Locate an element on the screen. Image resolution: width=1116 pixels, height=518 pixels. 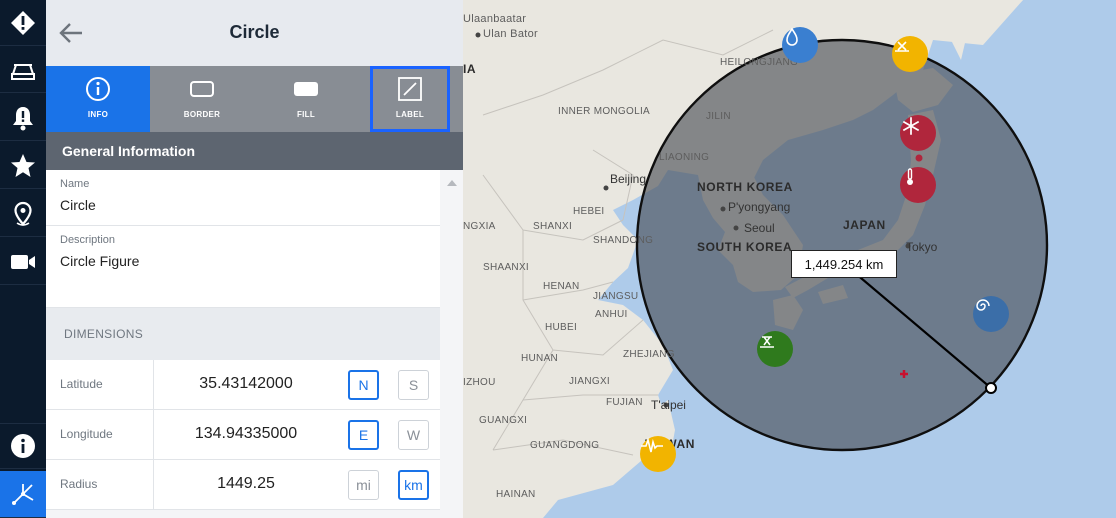
measure-tool-button is located at coordinates (23, 494).